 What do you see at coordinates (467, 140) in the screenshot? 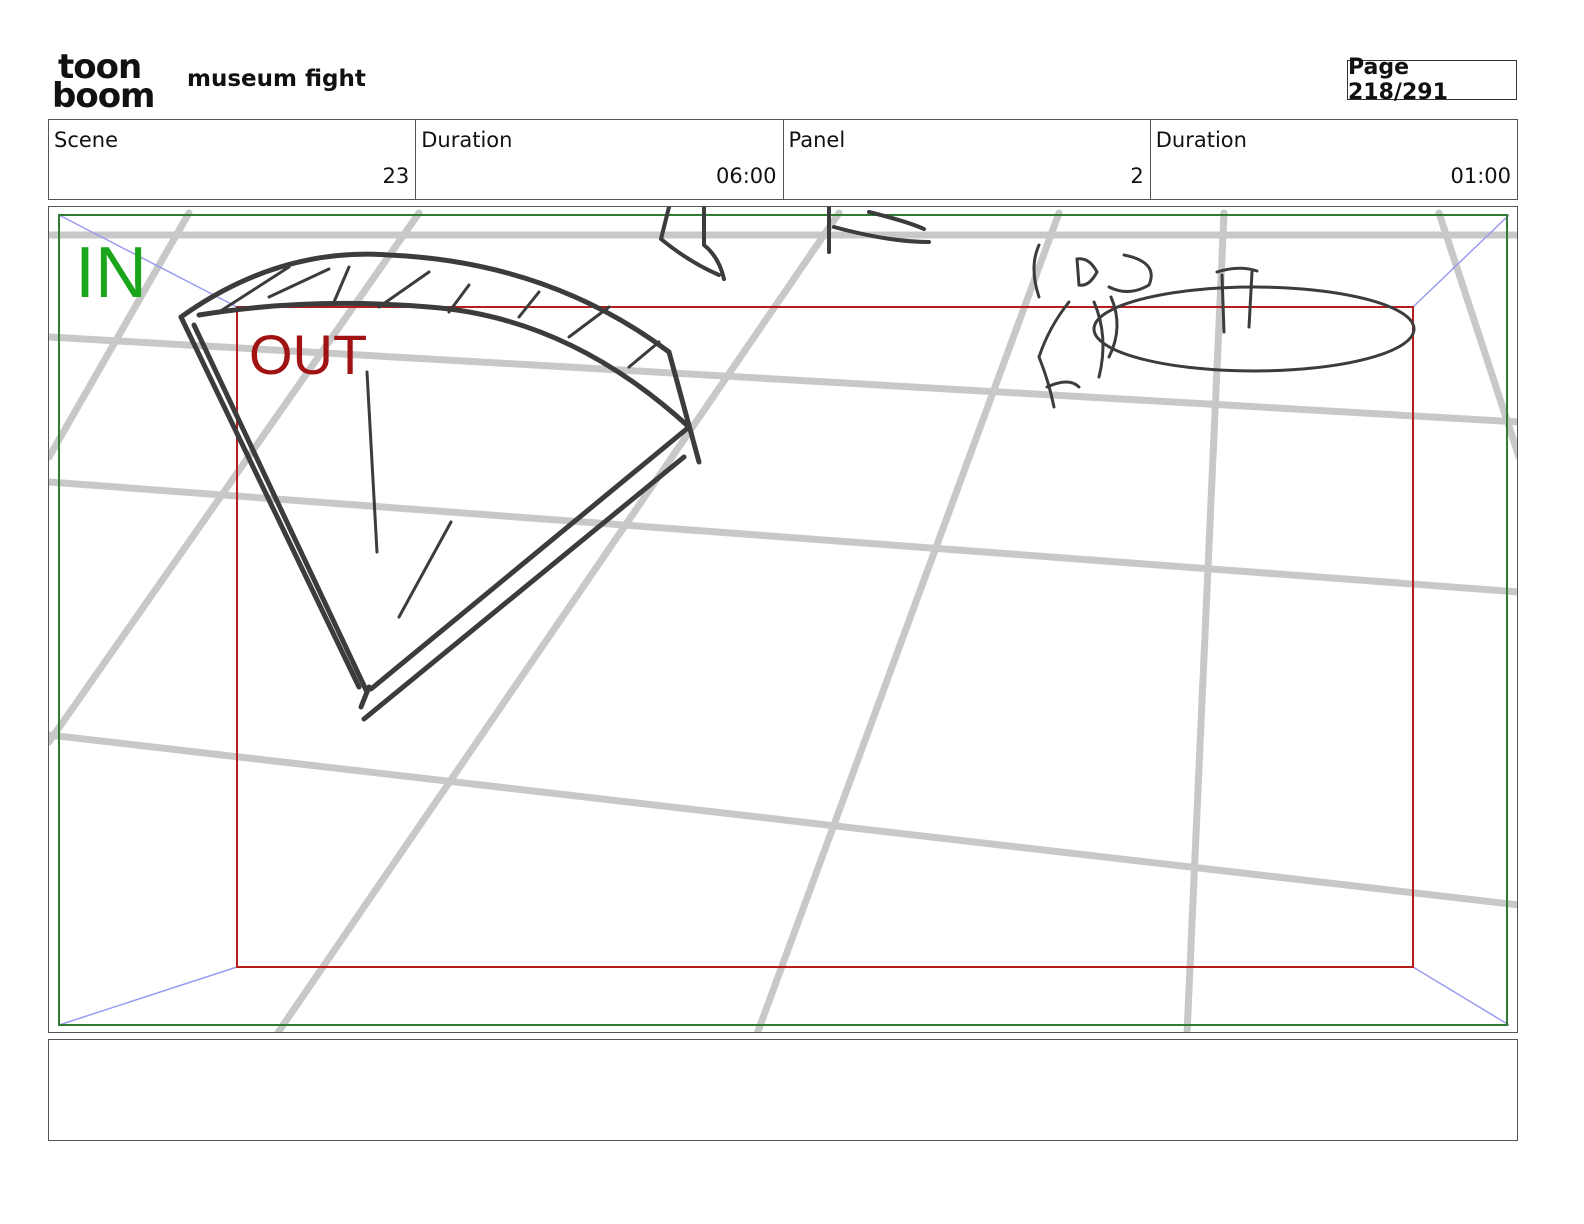
I see `scene-duration-label: Duration` at bounding box center [467, 140].